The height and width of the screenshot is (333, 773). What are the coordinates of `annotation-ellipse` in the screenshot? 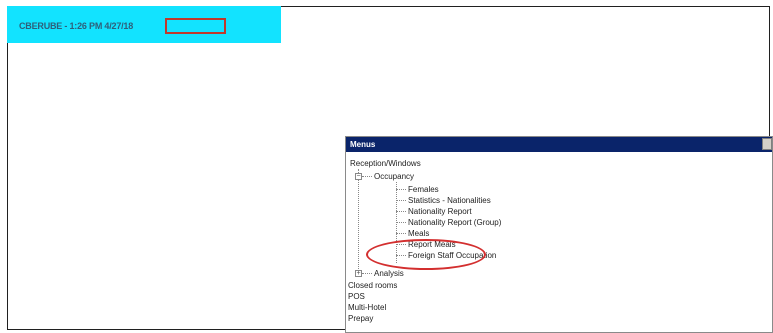 It's located at (426, 254).